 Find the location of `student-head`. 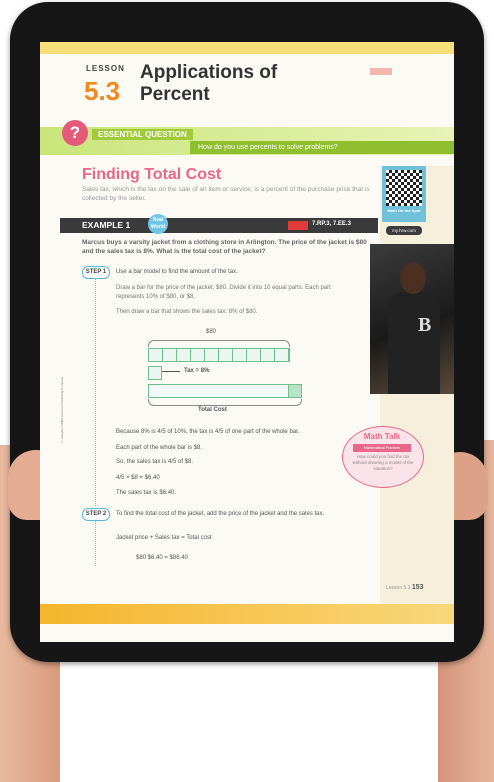

student-head is located at coordinates (413, 278).